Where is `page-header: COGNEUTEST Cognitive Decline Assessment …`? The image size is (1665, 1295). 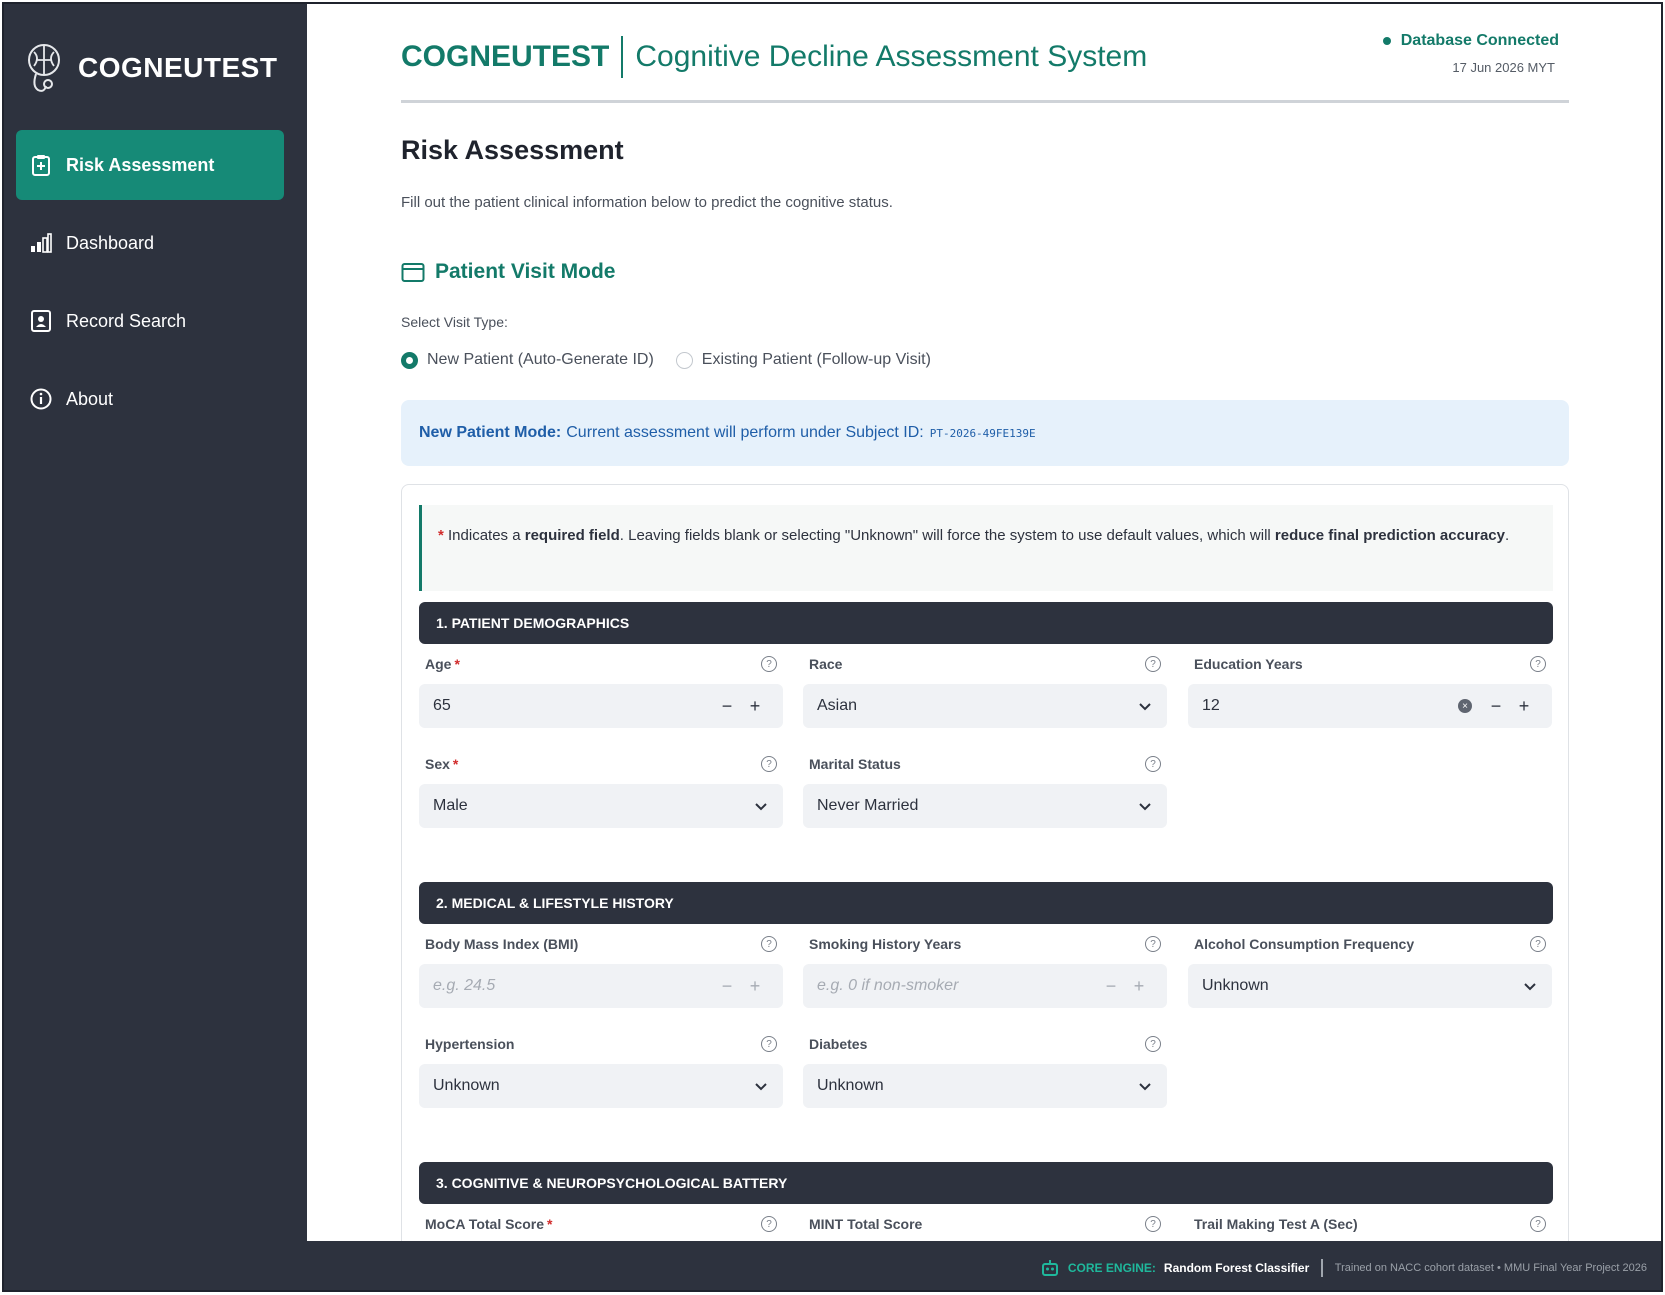
page-header: COGNEUTEST Cognitive Decline Assessment … is located at coordinates (985, 65).